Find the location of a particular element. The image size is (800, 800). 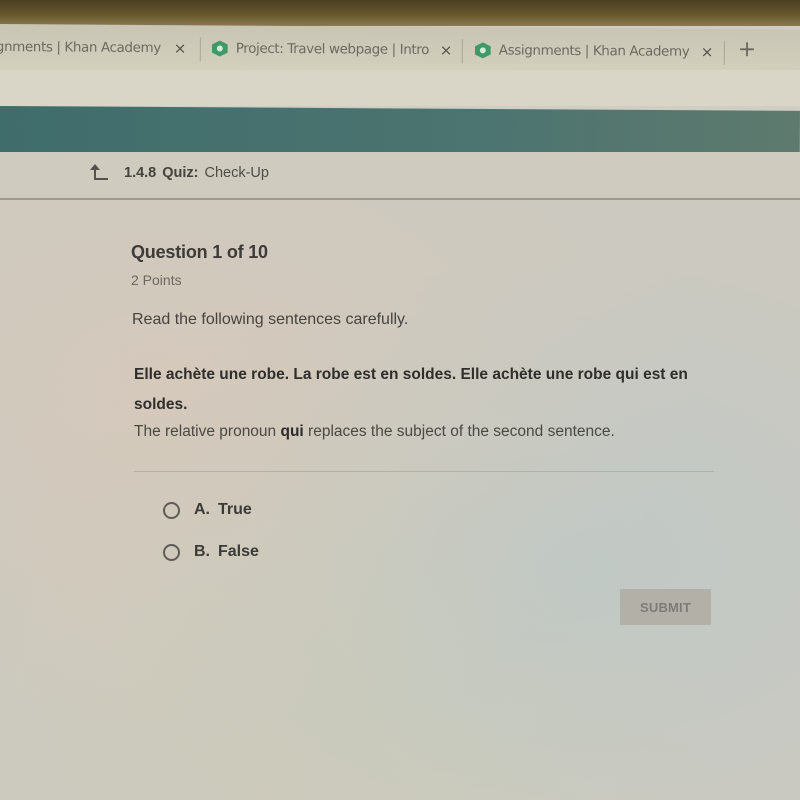

answer-option-false: B. False is located at coordinates (211, 552).